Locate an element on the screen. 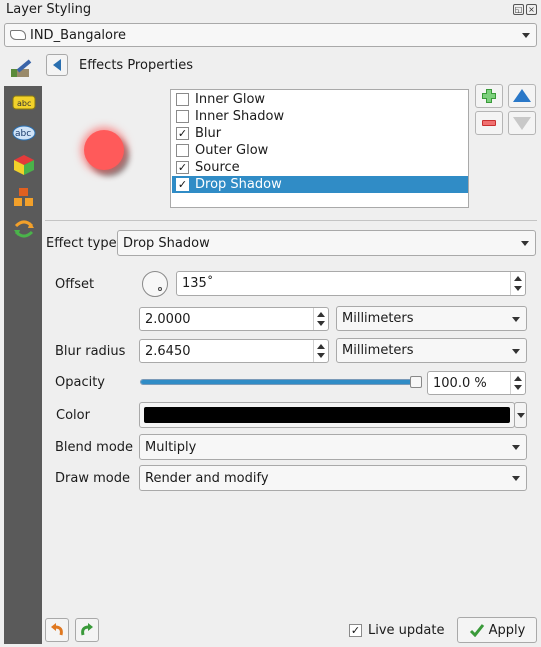  3d-view-icon is located at coordinates (24, 165).